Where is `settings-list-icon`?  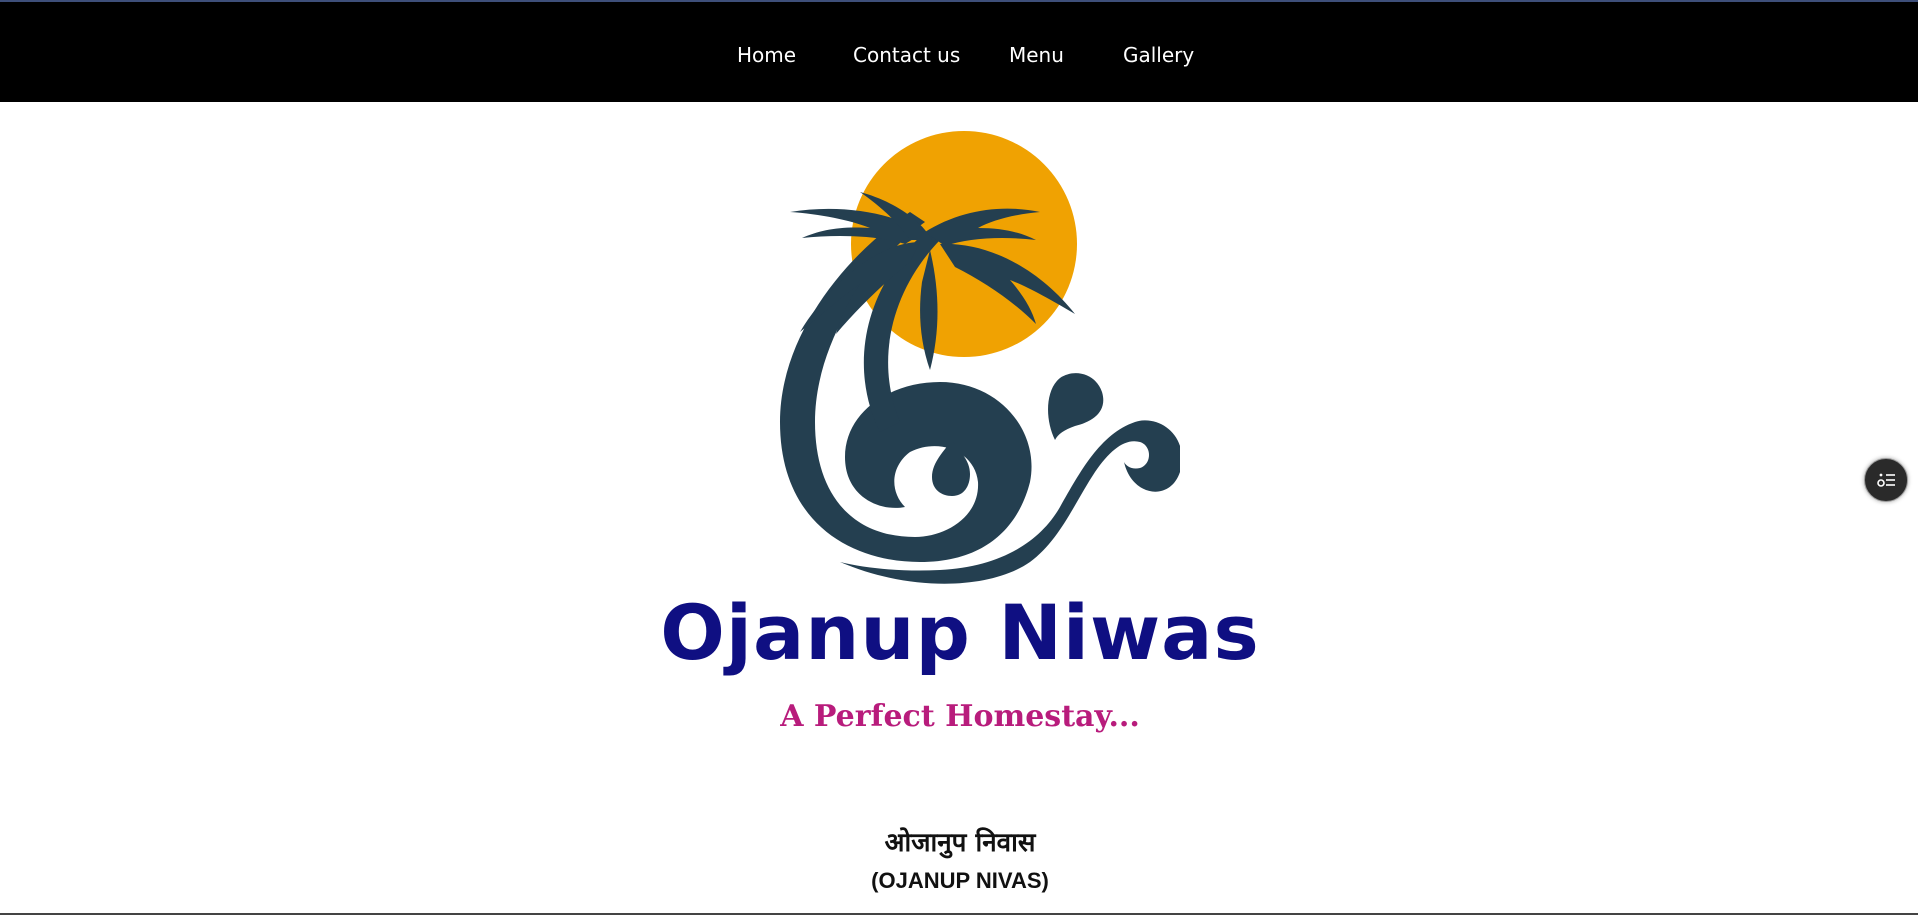 settings-list-icon is located at coordinates (1886, 480).